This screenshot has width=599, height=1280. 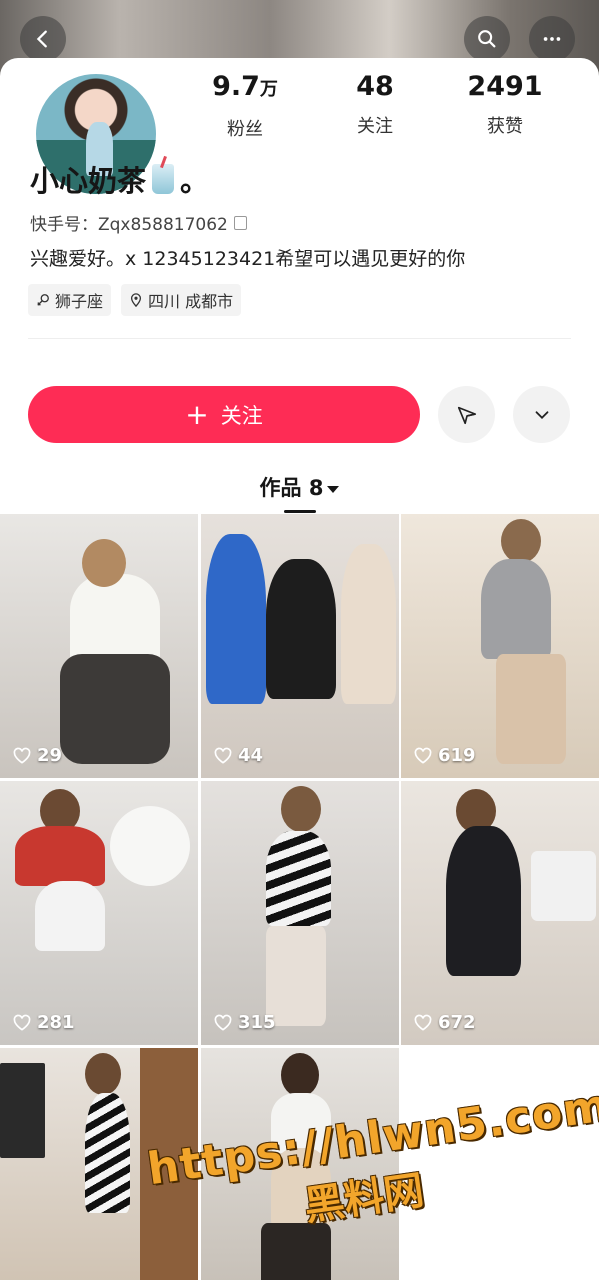 I want to click on chevron-down-icon, so click(x=541, y=414).